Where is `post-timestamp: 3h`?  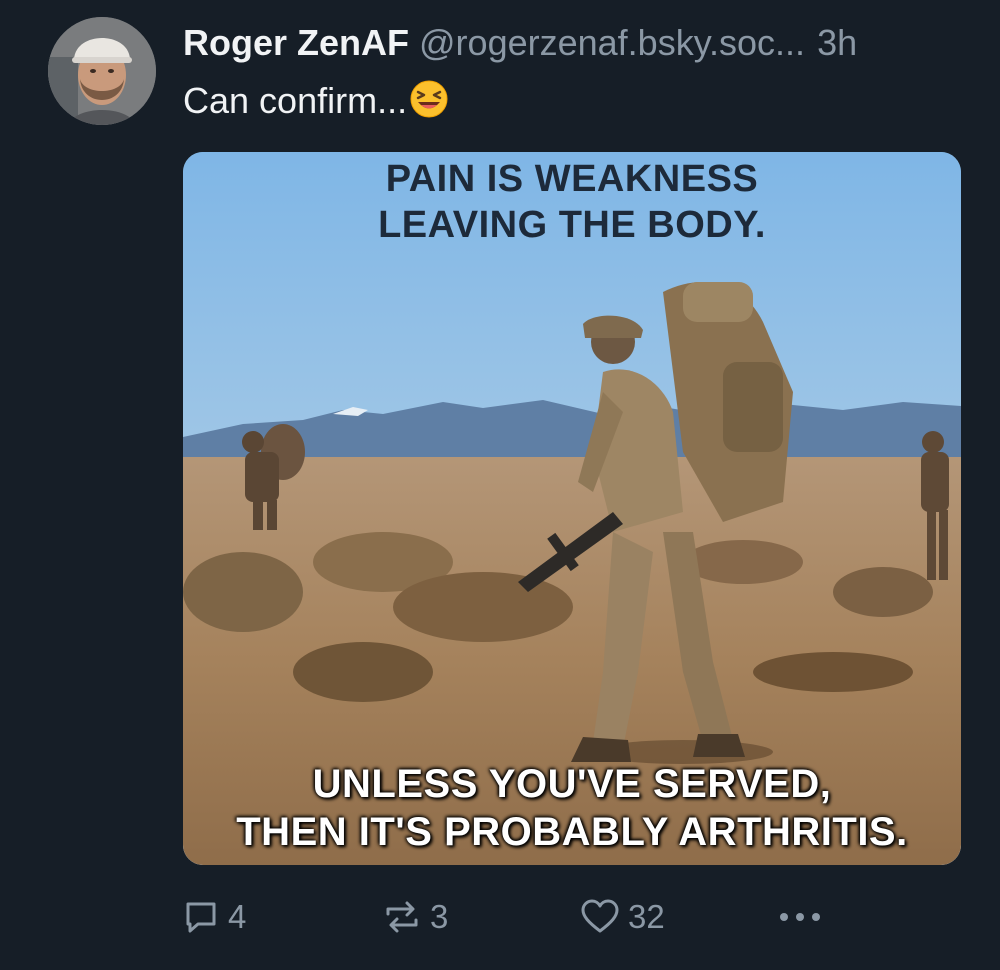 post-timestamp: 3h is located at coordinates (837, 42).